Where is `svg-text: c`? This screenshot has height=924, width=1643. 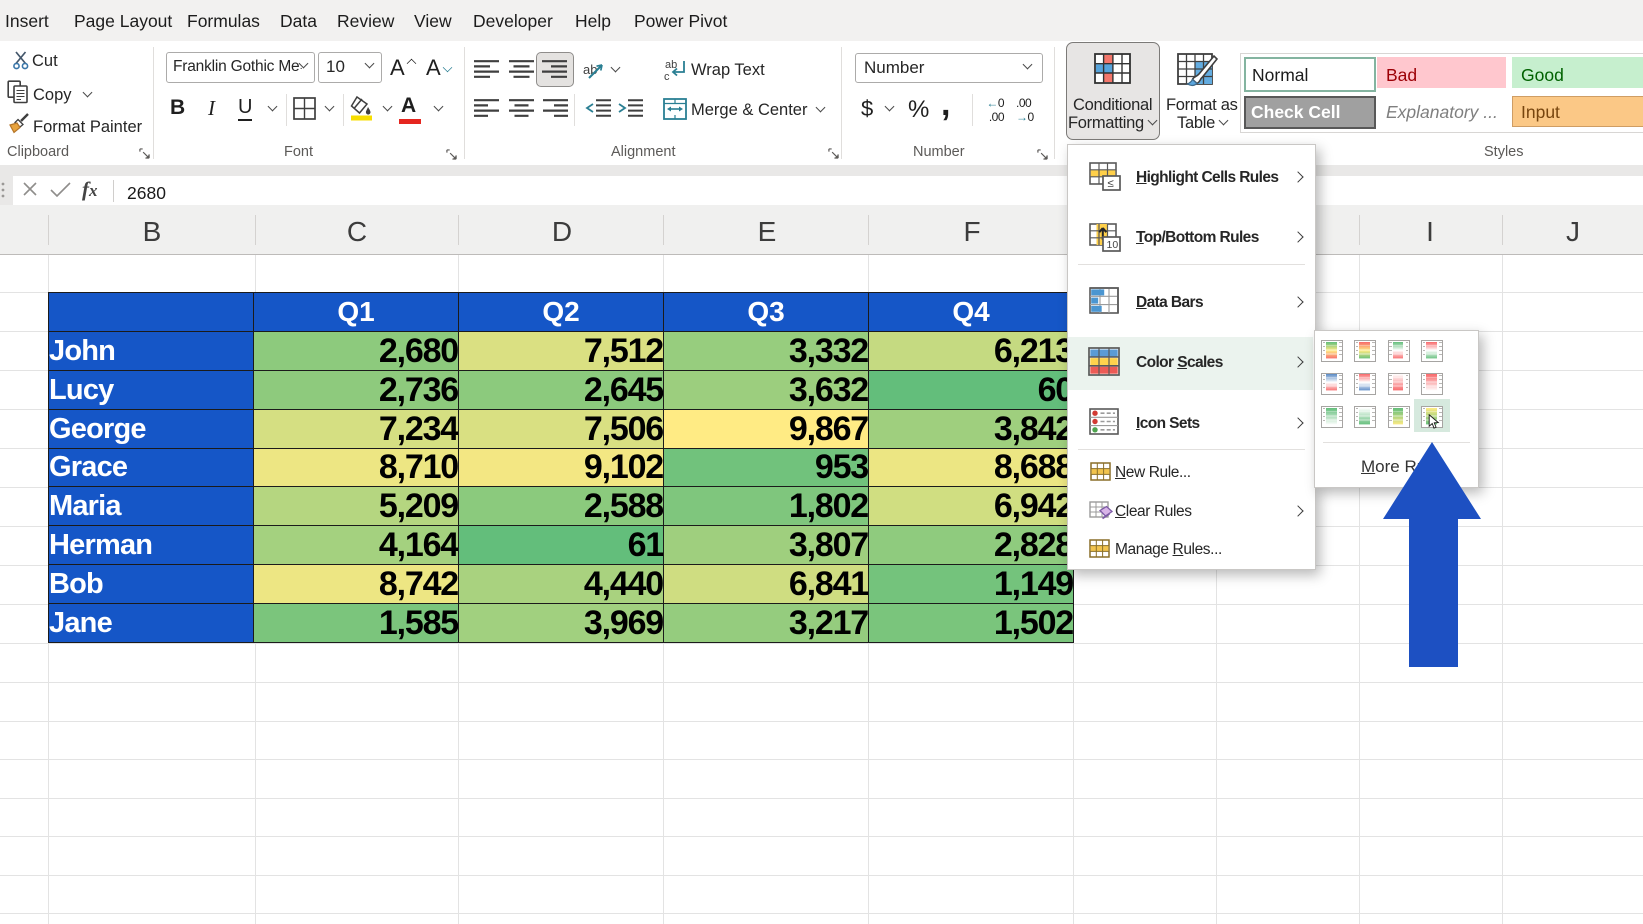 svg-text: c is located at coordinates (667, 76).